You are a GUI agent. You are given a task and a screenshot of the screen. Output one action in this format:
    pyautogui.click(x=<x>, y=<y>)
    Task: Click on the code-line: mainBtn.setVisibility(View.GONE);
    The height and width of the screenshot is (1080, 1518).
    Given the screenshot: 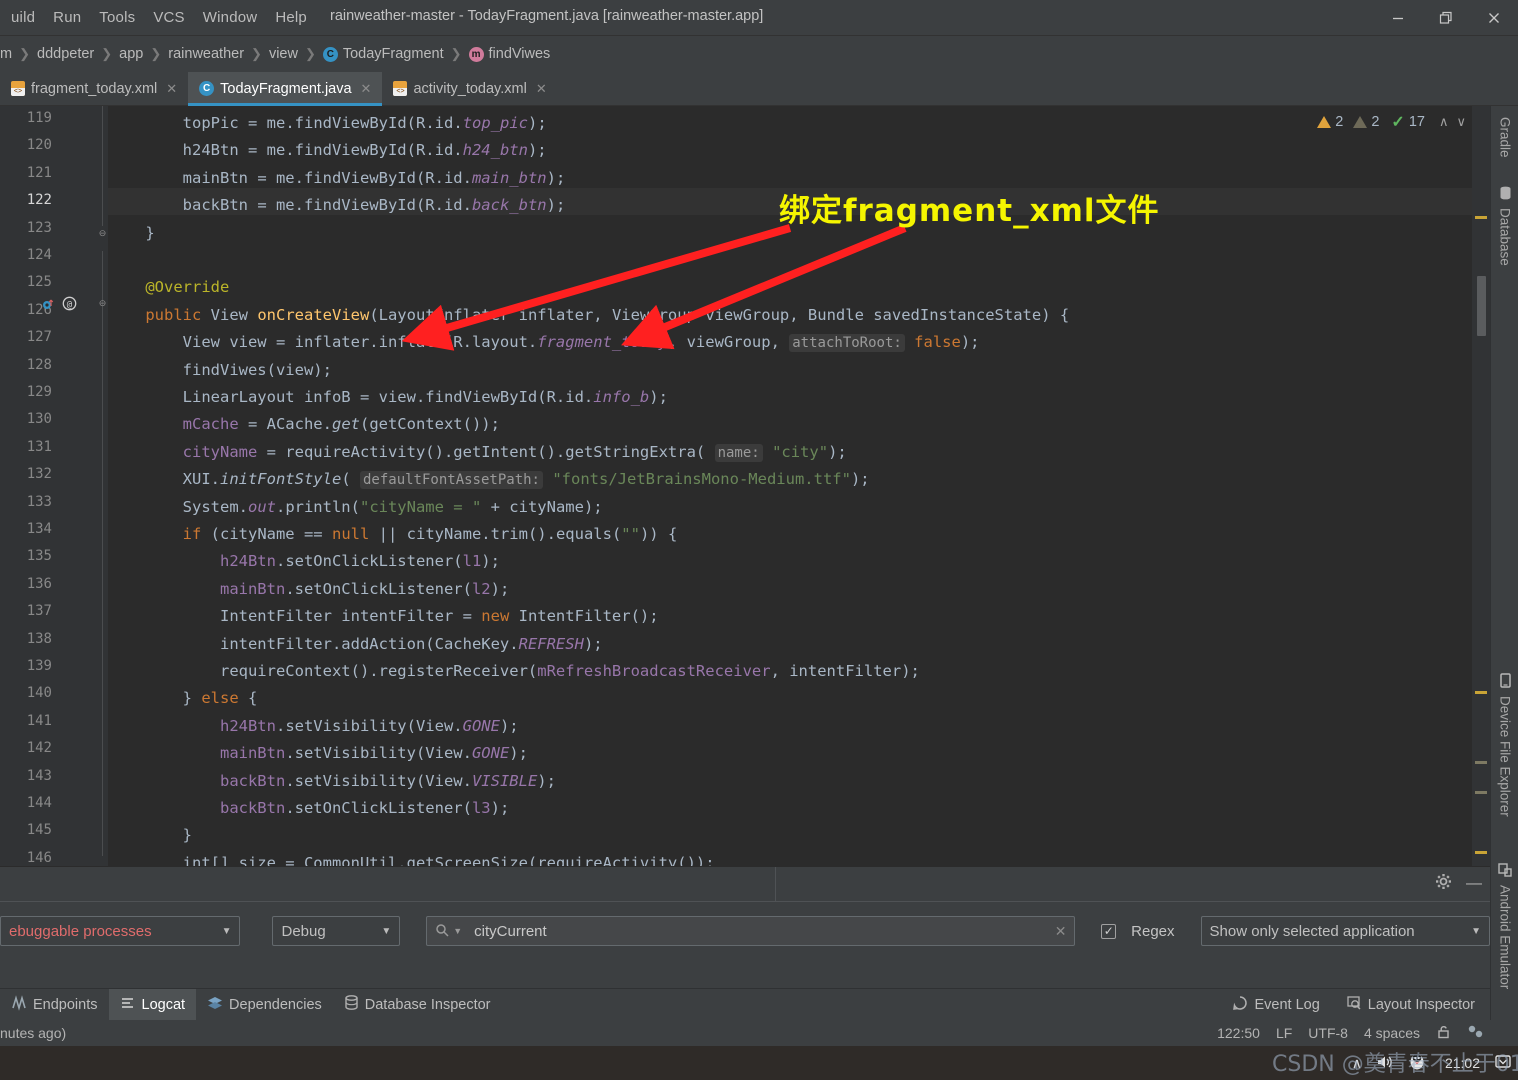 What is the action you would take?
    pyautogui.click(x=318, y=753)
    